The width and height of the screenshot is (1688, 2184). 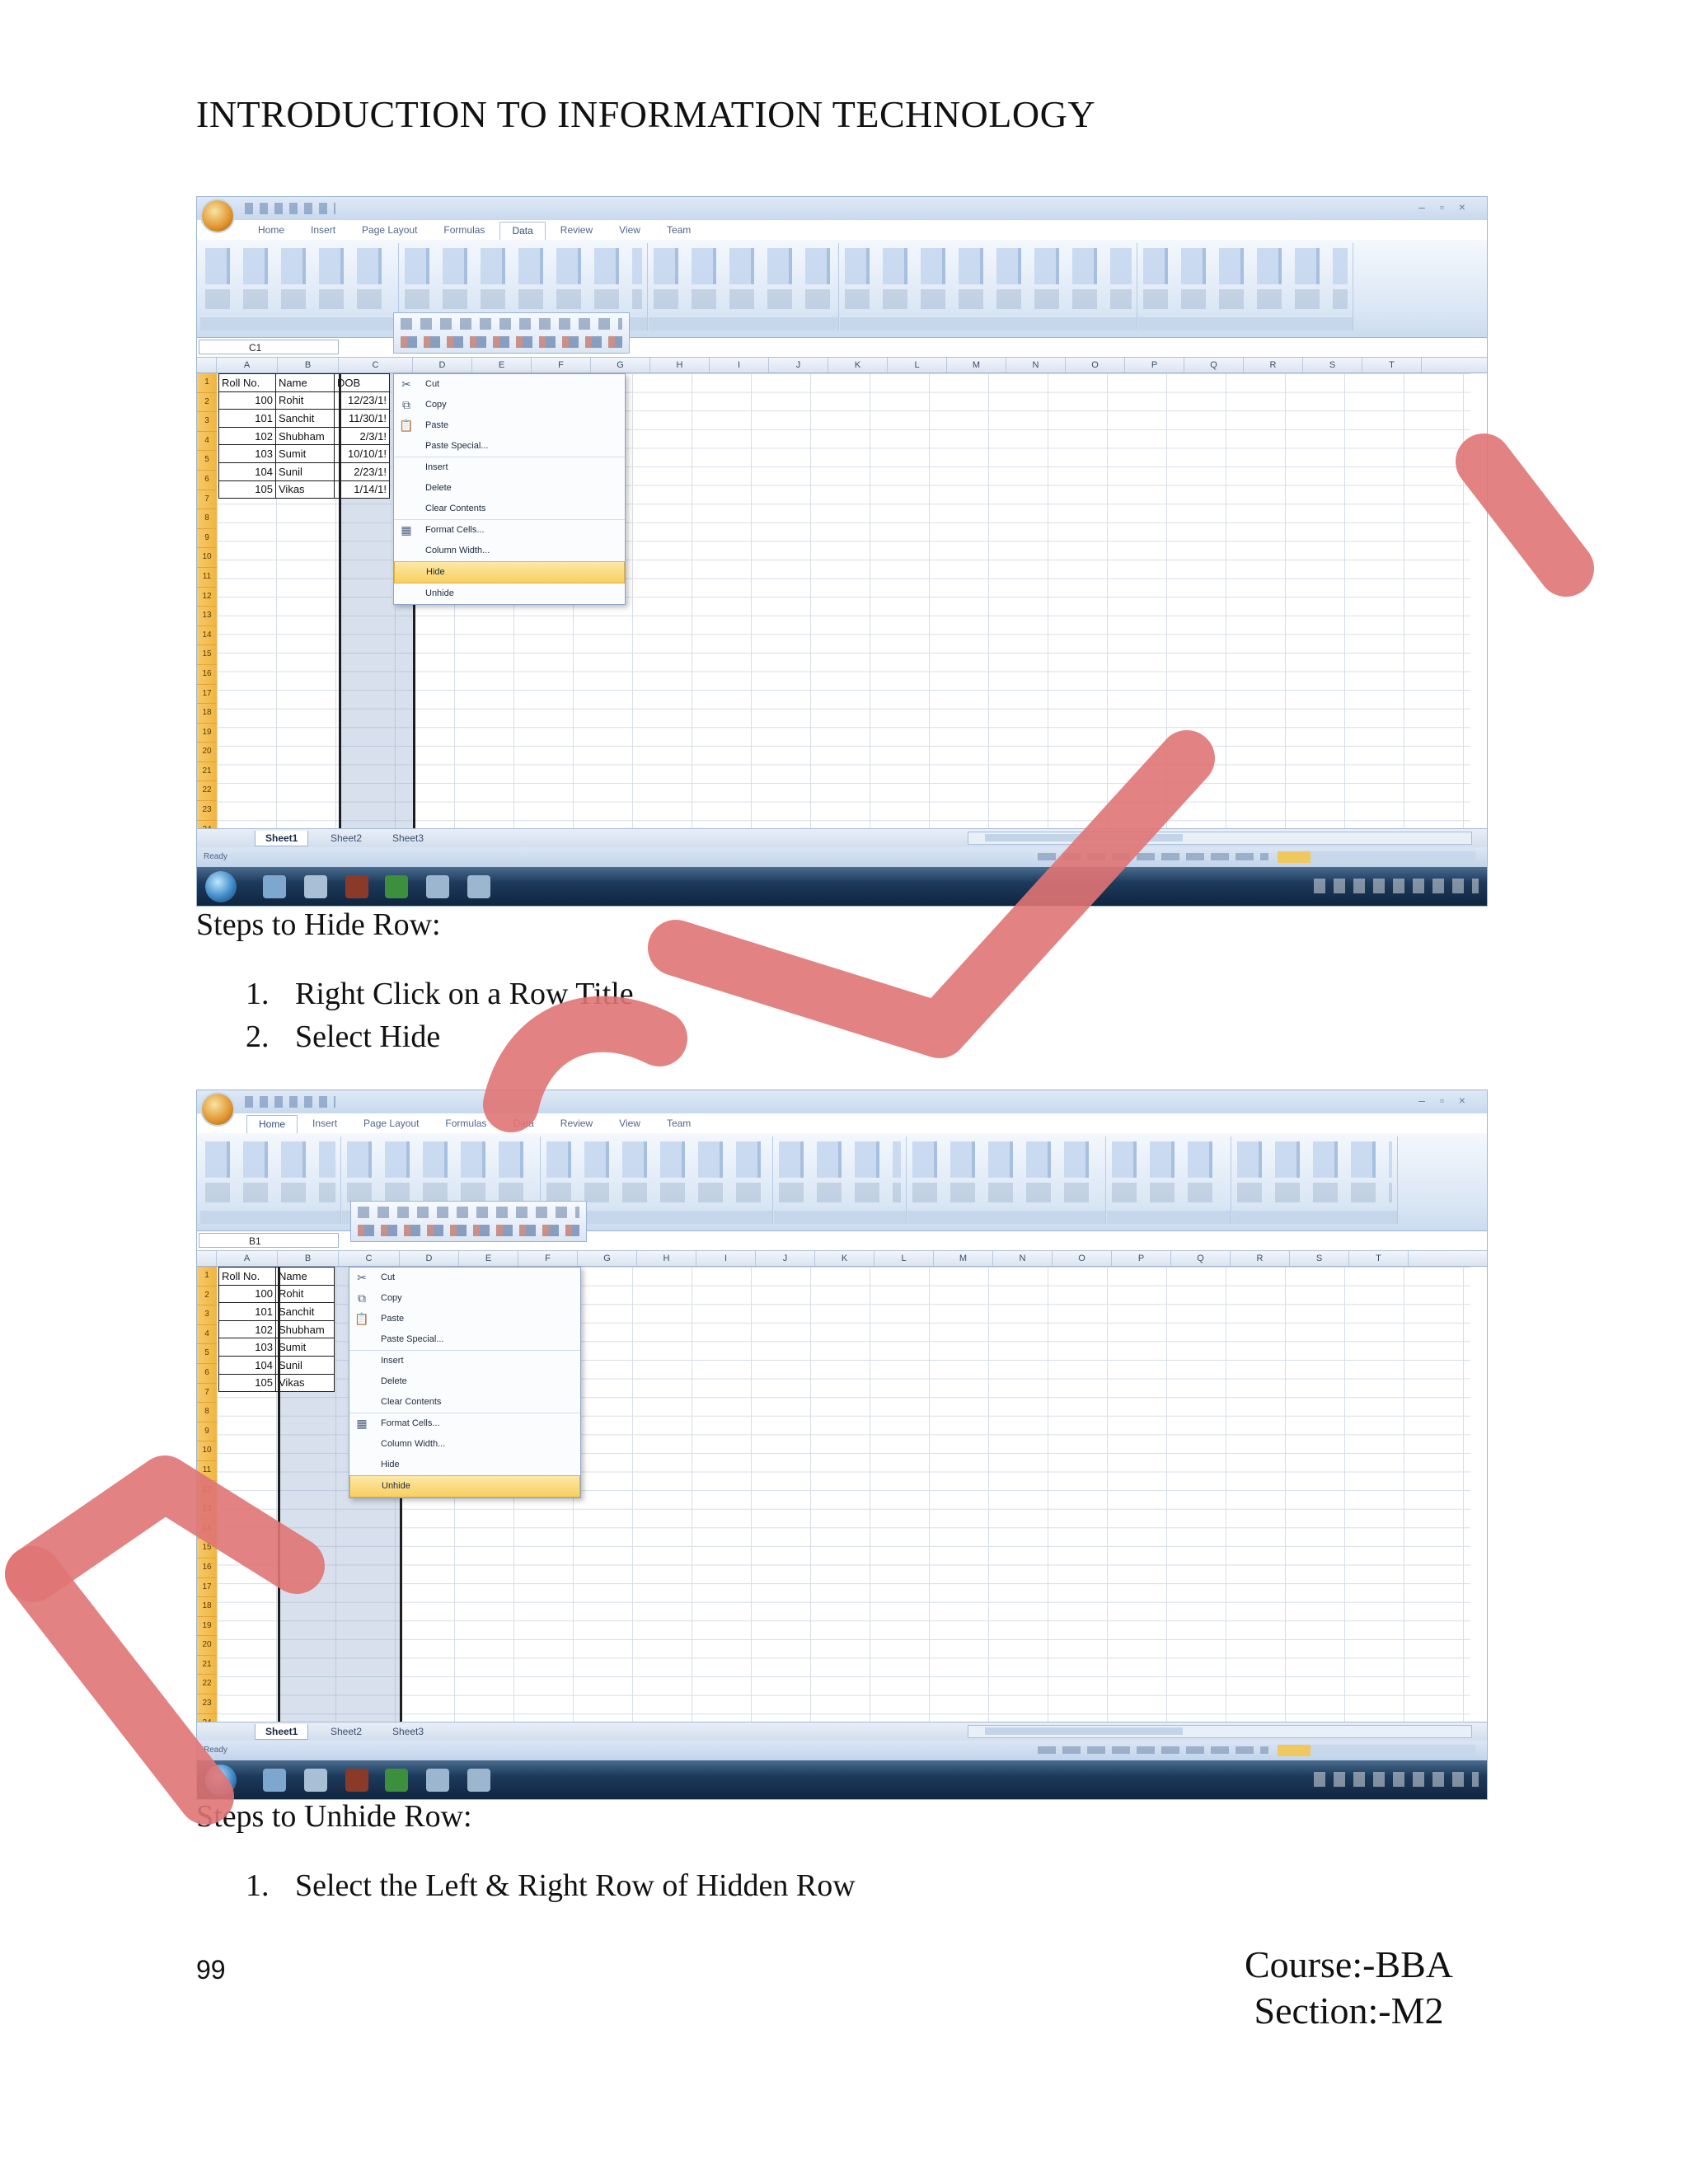 What do you see at coordinates (799, 365) in the screenshot?
I see `column-header: J` at bounding box center [799, 365].